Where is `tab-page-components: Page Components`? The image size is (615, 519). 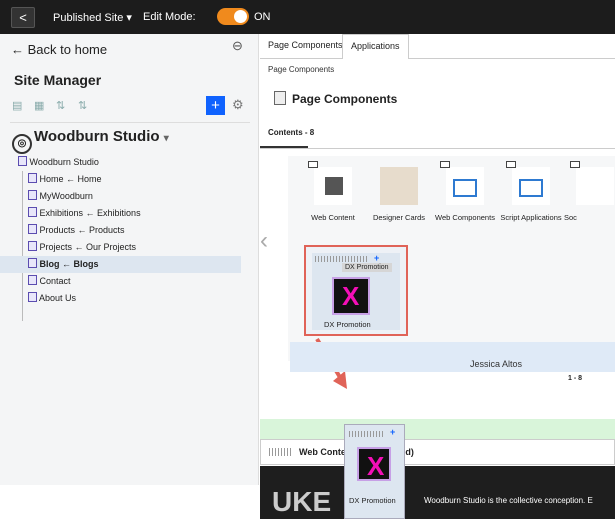 tab-page-components: Page Components is located at coordinates (305, 46).